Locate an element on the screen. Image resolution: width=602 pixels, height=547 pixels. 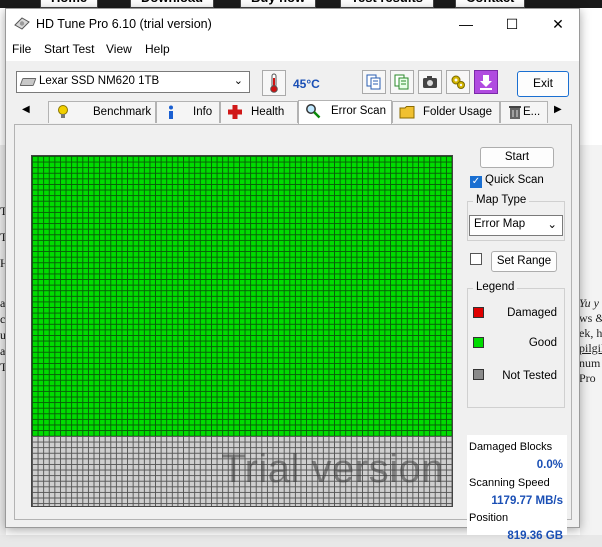
options-button is located at coordinates (458, 82).